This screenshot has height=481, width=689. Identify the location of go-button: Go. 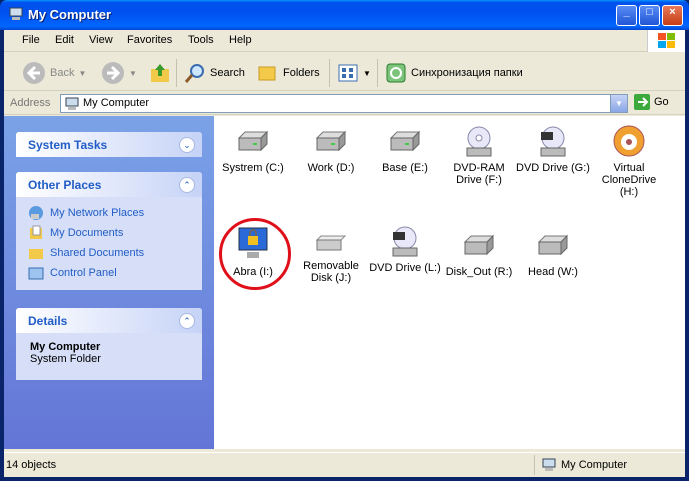
(651, 102).